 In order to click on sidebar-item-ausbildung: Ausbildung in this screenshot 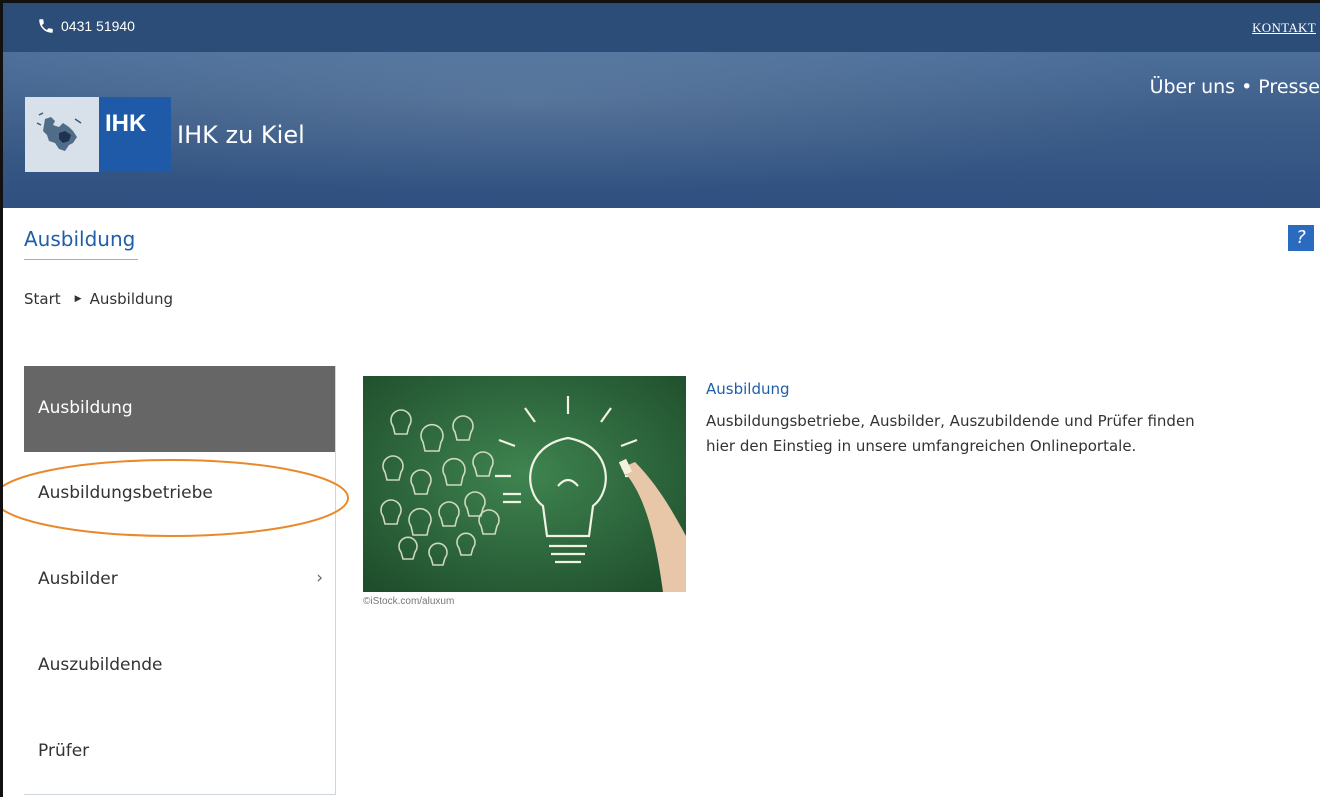, I will do `click(179, 409)`.